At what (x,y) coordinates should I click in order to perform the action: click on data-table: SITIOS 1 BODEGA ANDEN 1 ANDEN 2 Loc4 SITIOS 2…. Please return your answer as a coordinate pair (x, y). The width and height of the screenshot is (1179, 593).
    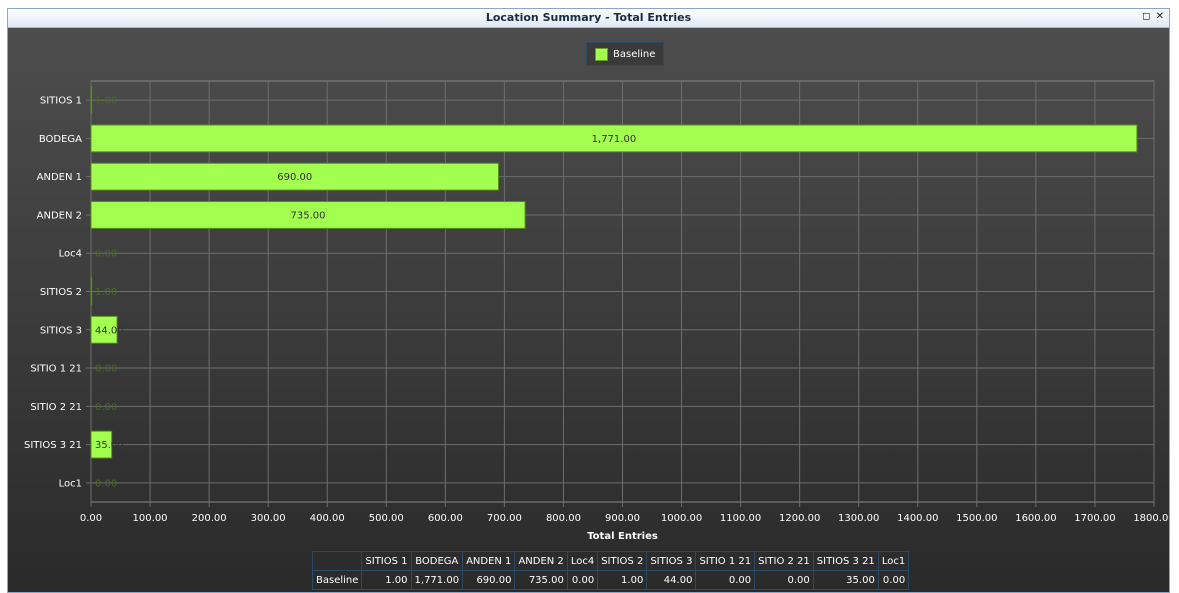
    Looking at the image, I should click on (610, 570).